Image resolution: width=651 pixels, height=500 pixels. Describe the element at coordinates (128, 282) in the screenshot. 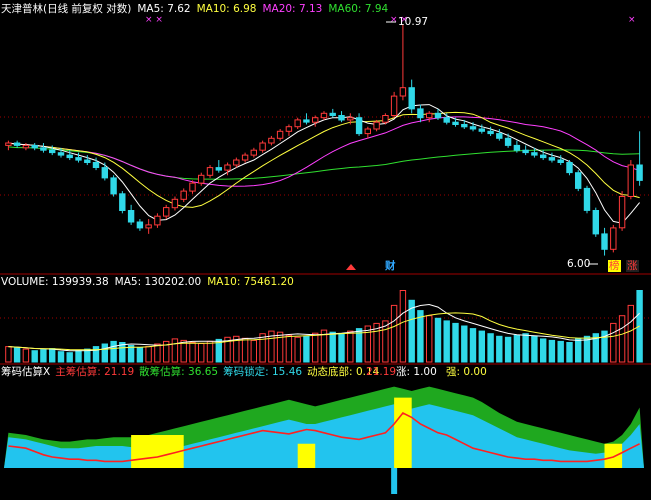

I see `vol-ma5-label: MA5:` at that location.